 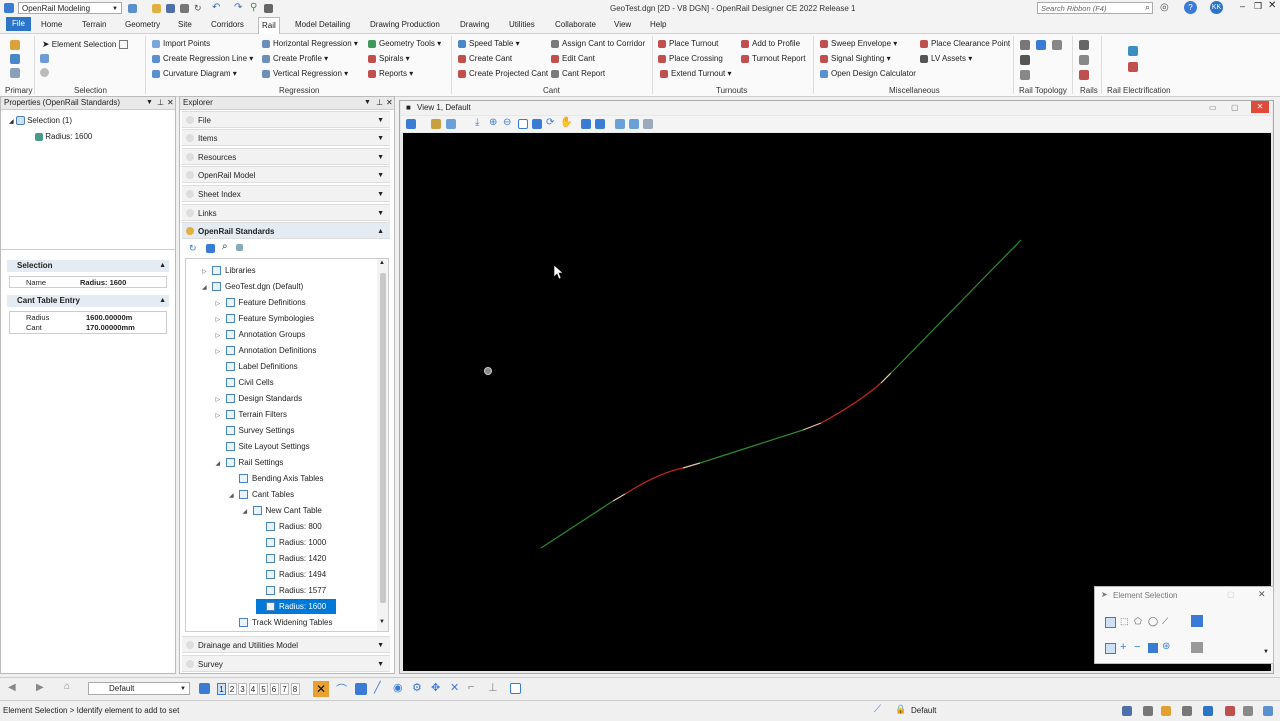 I want to click on speed-table-button: Speed Table ▾, so click(x=489, y=43).